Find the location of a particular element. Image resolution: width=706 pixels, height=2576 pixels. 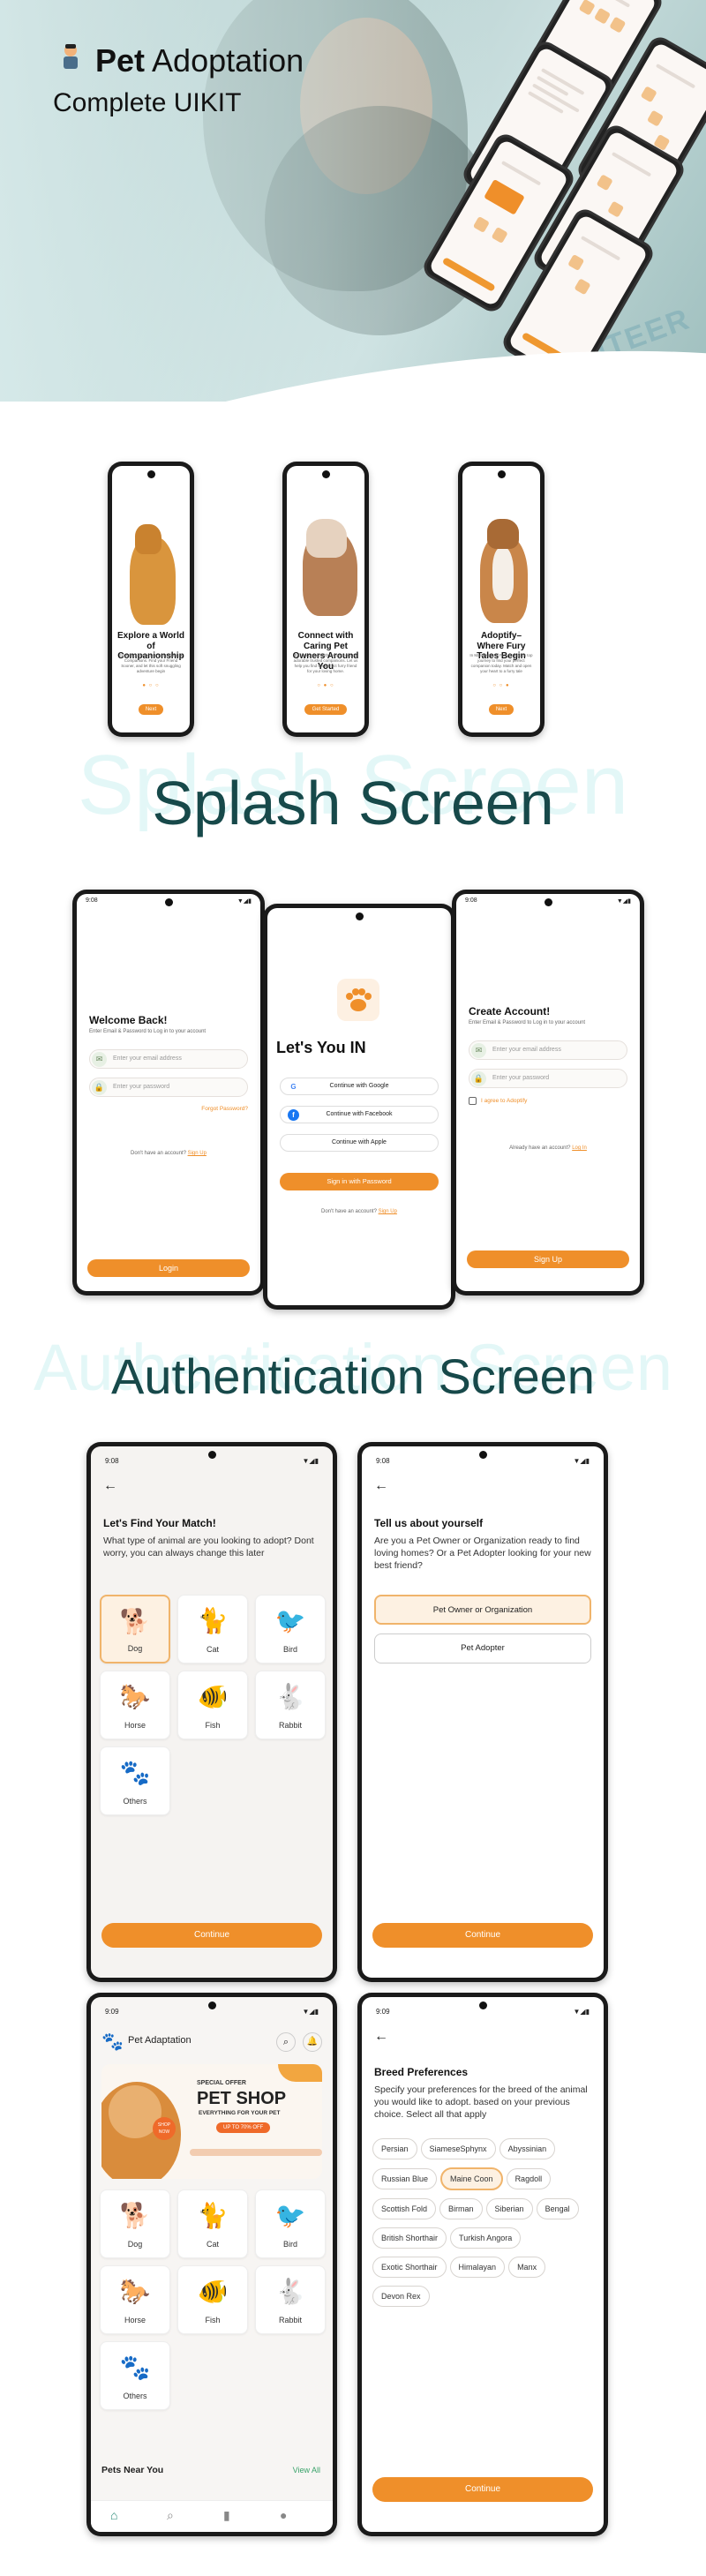

breed-chip: Turkish Angora is located at coordinates (486, 2238).